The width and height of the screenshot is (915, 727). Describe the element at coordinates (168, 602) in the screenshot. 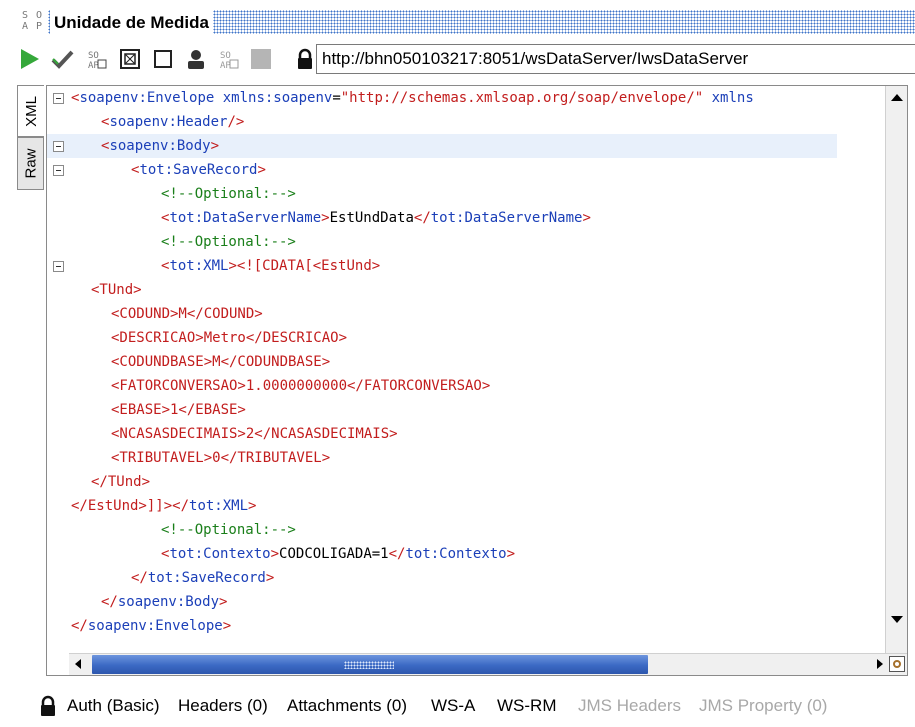

I see `code-token: soapenv:Body` at that location.